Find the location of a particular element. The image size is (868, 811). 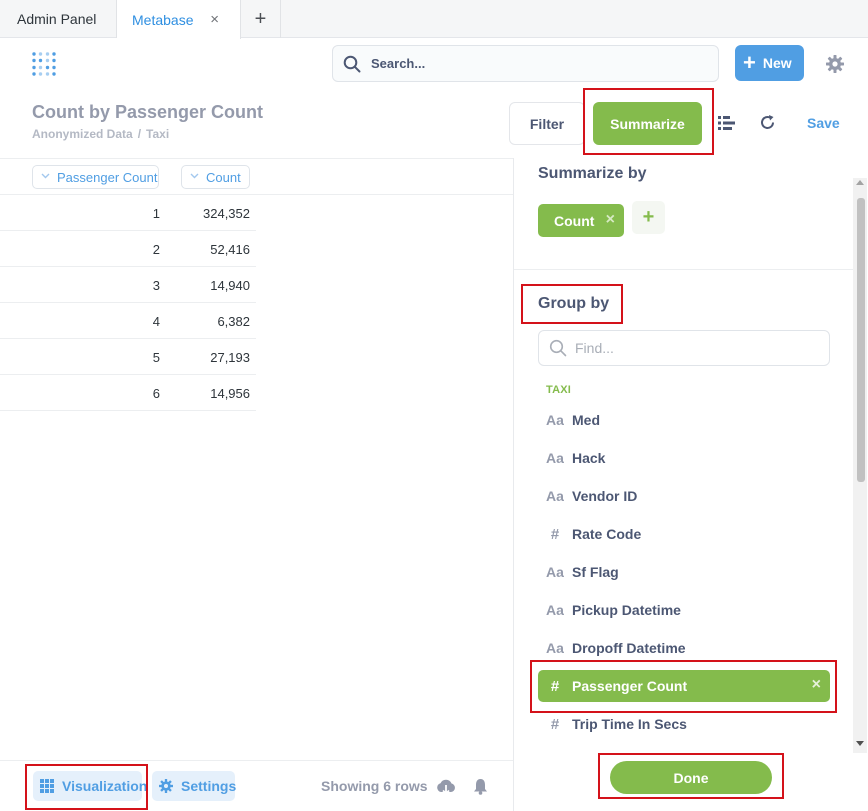

scrollbar-thumb is located at coordinates (861, 340).